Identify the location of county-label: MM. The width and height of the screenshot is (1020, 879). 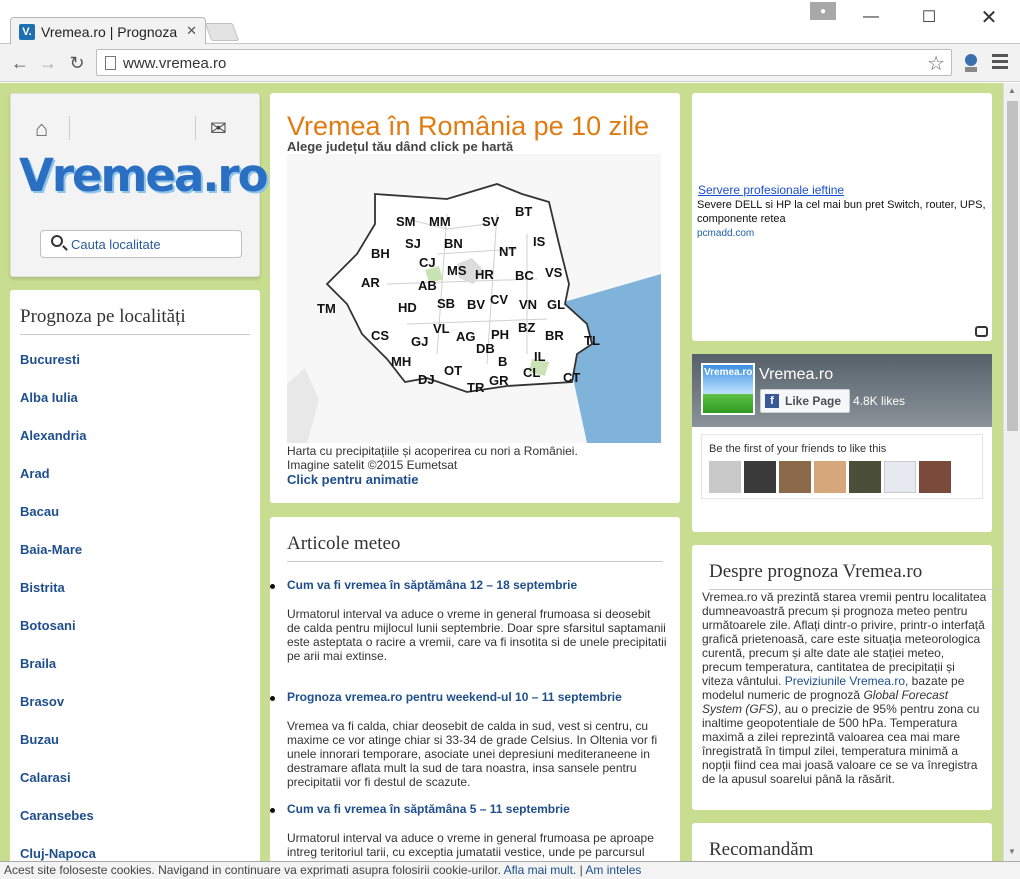
(440, 221).